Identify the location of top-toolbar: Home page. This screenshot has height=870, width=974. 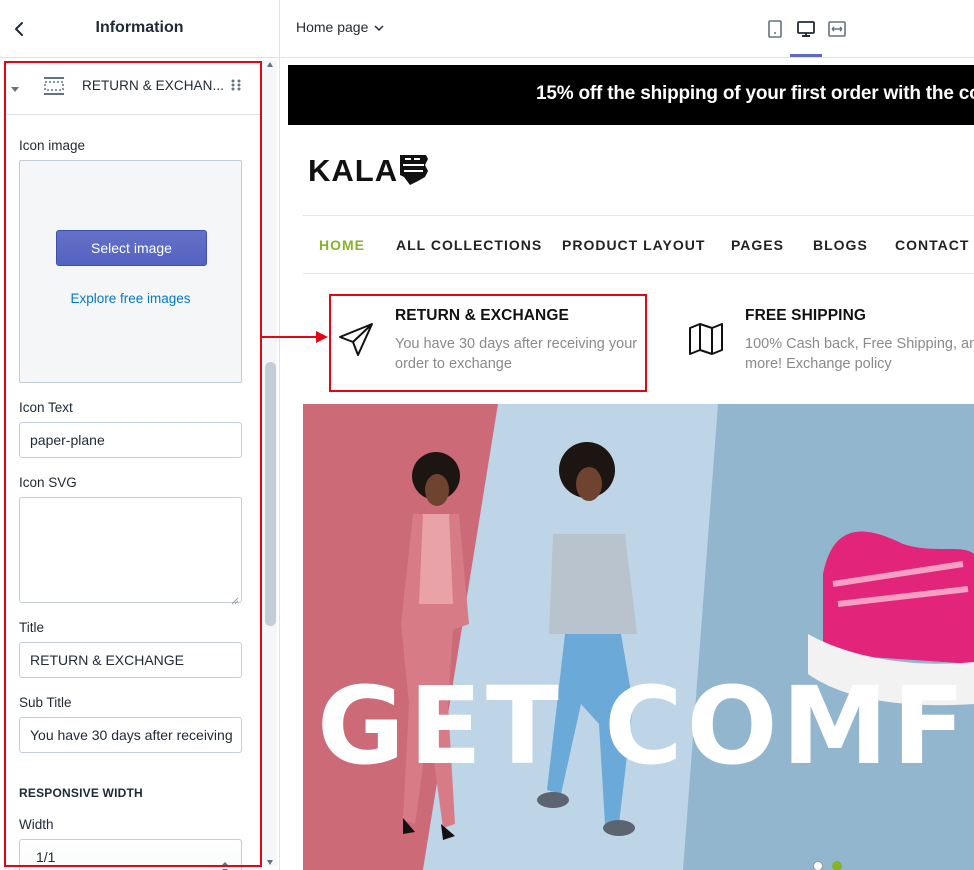
(627, 29).